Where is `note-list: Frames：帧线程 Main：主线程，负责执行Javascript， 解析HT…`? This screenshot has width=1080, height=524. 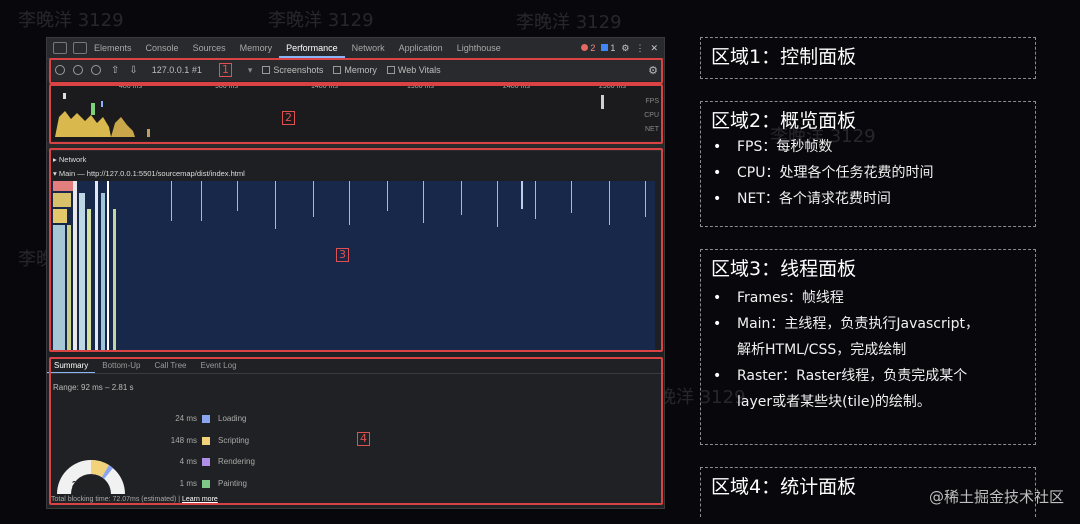
note-list: Frames：帧线程 Main：主线程，负责执行Javascript， 解析HT… is located at coordinates (840, 350).